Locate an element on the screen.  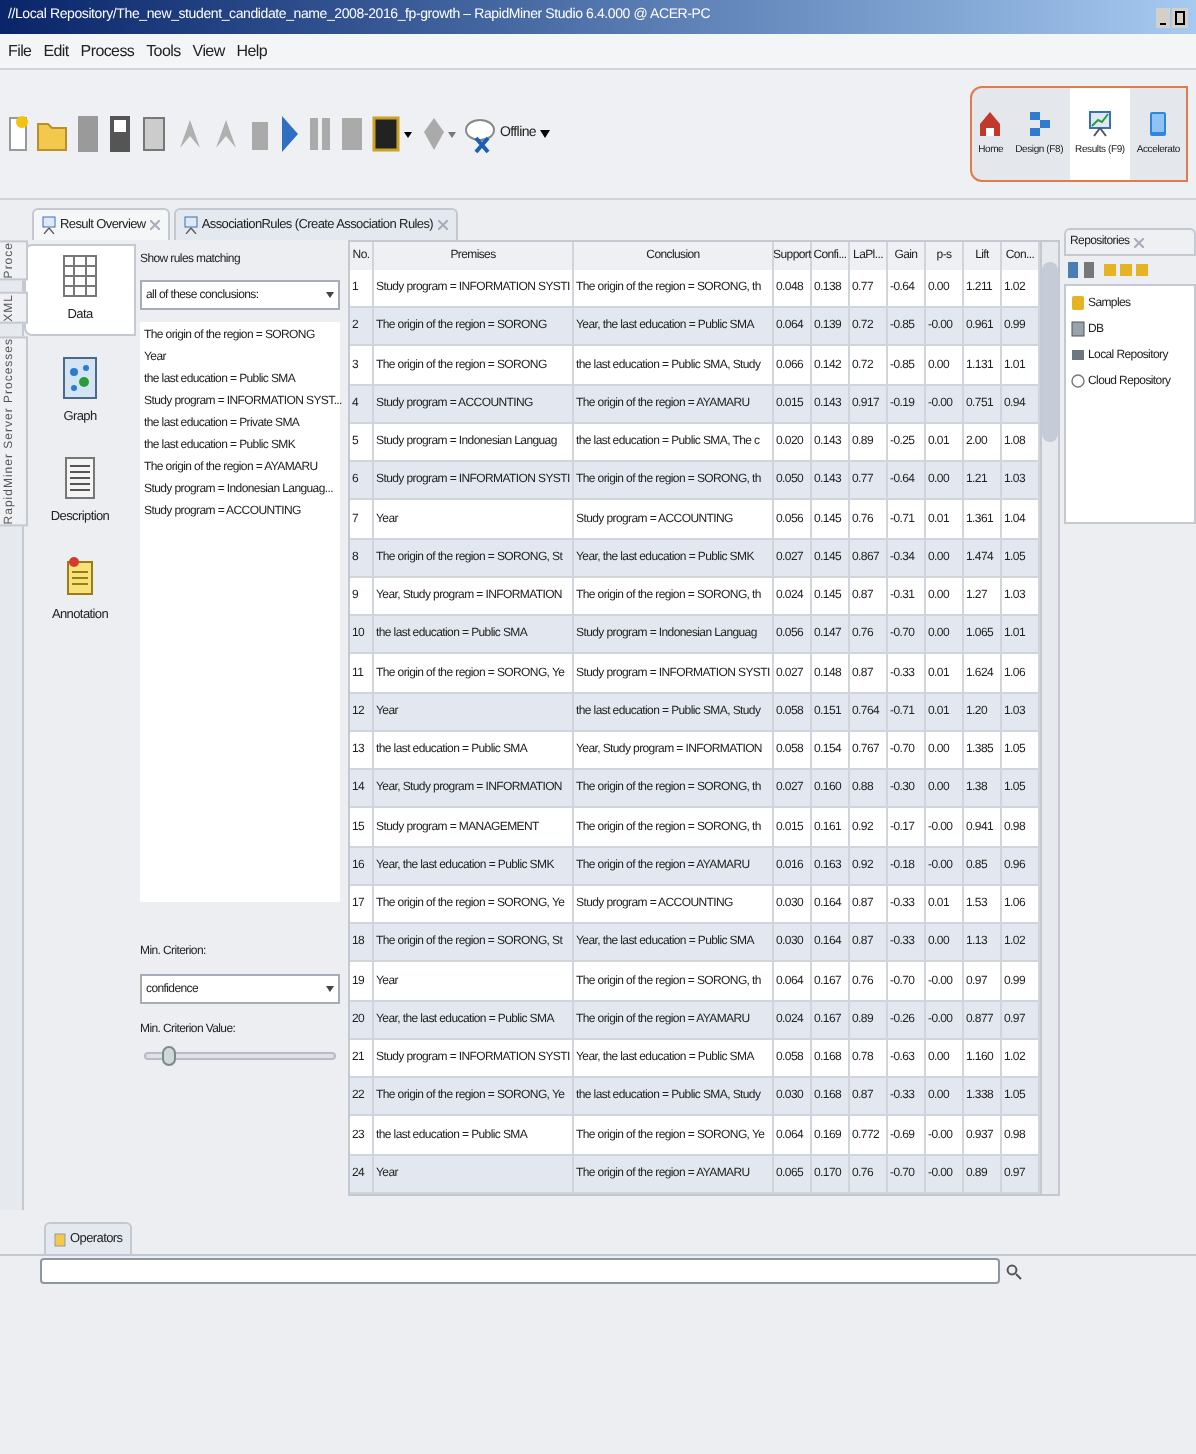
play-icon is located at coordinates (290, 134).